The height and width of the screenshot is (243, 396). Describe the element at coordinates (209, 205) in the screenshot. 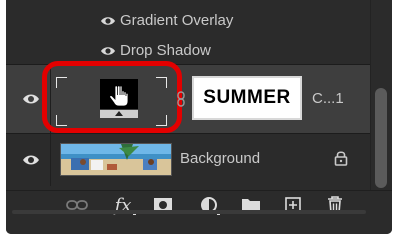

I see `adjustment-layer-button` at that location.